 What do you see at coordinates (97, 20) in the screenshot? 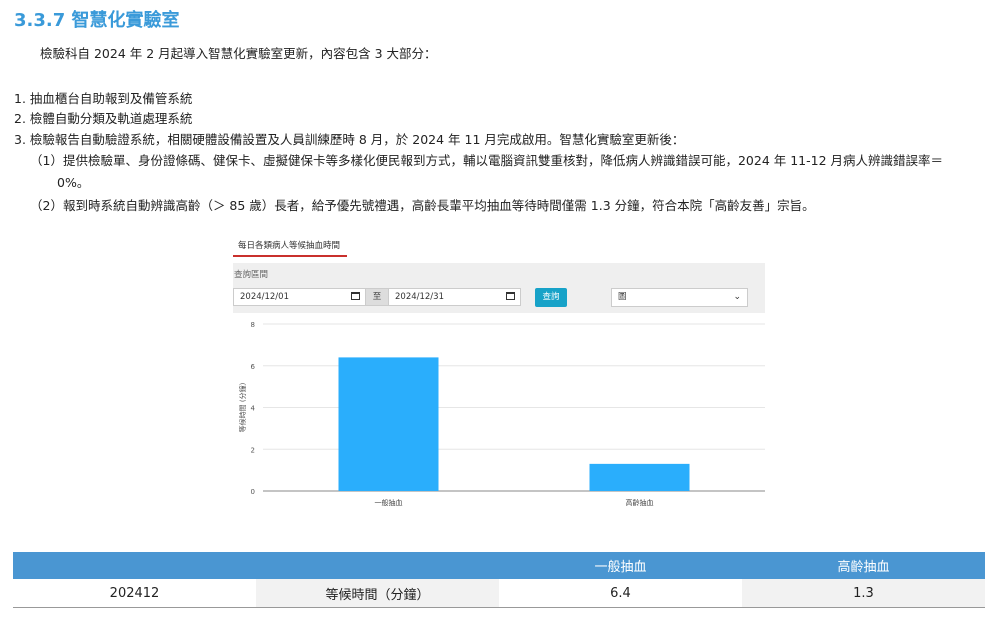
I see `section-heading: 3.3.7 智慧化實驗室` at bounding box center [97, 20].